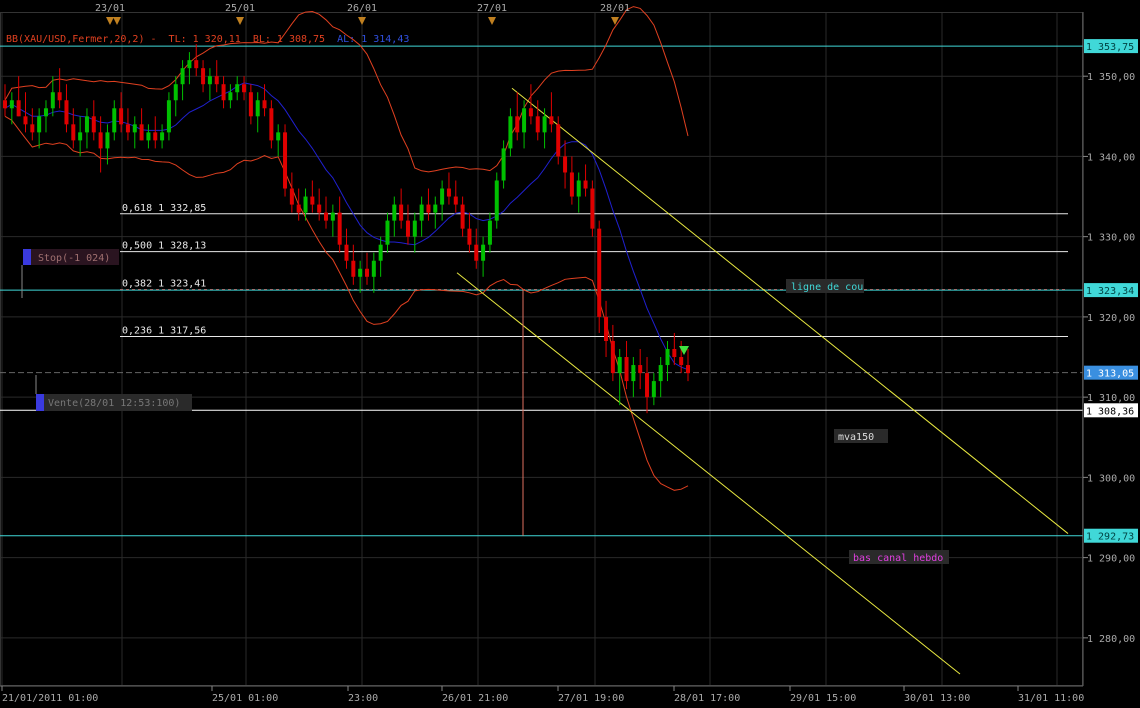 Image resolution: width=1140 pixels, height=708 pixels. I want to click on price-tag-label: 1 323,34, so click(1110, 291).